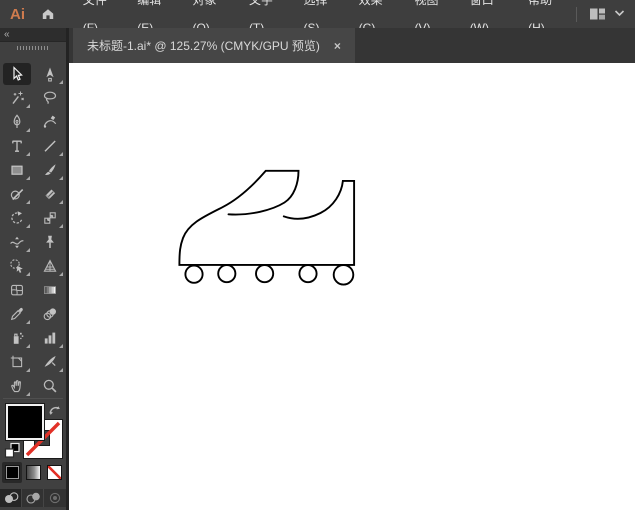 This screenshot has width=635, height=510. What do you see at coordinates (203, 46) in the screenshot?
I see `document-tab-title: 未标题-1.ai* @ 125.27% (CMYK/GPU 预览)` at bounding box center [203, 46].